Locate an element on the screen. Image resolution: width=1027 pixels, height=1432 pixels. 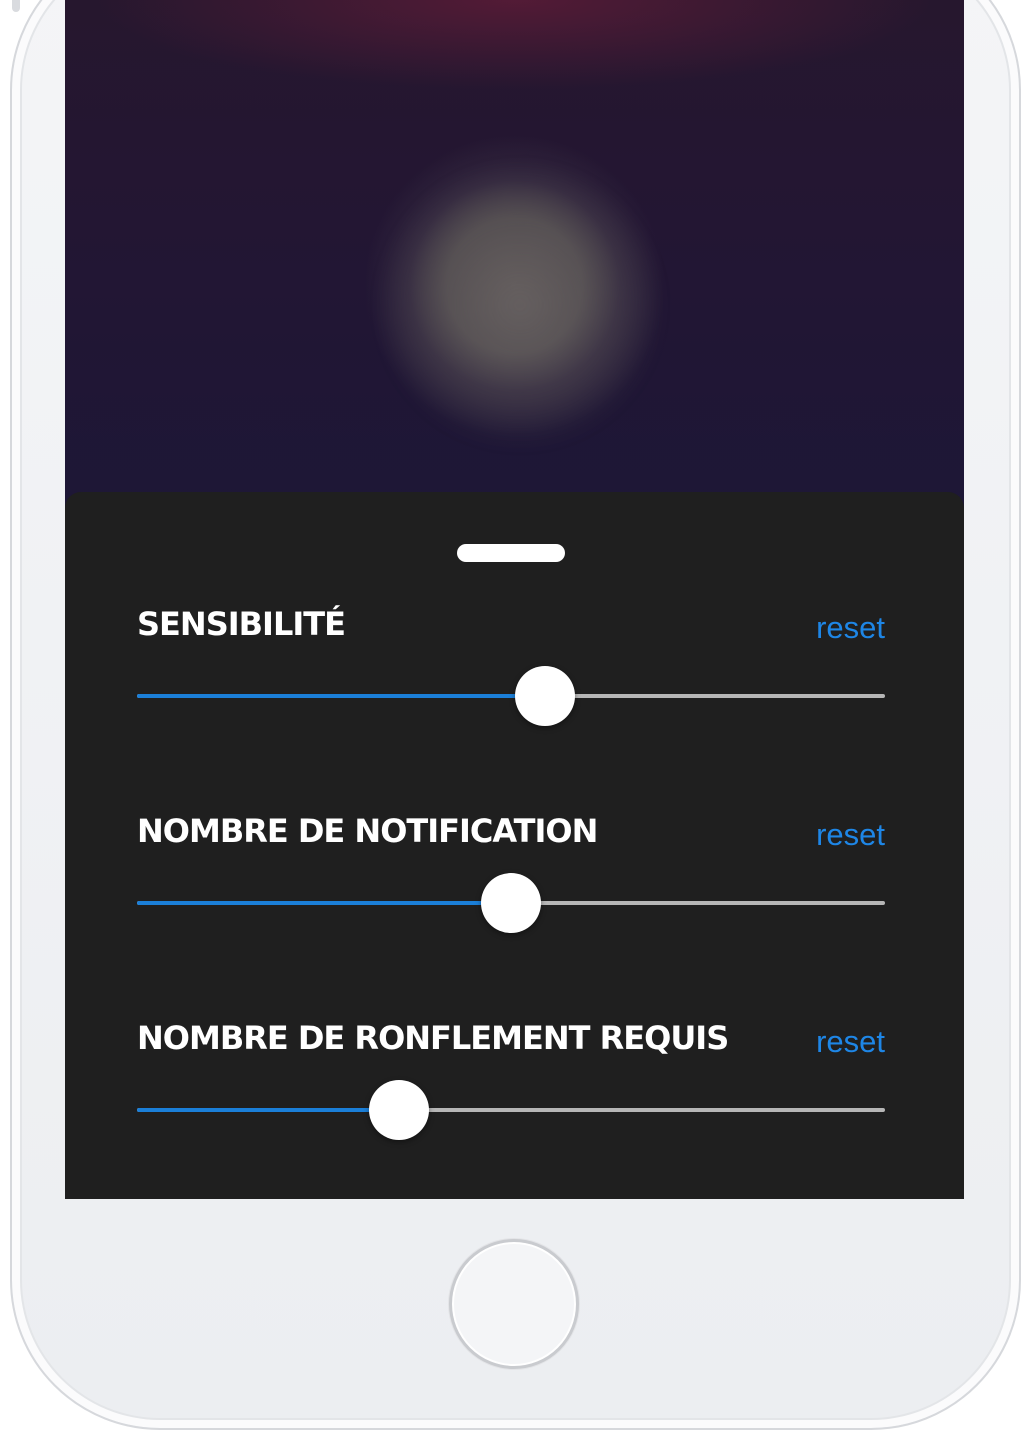
setting-title: NOMBRE DE NOTIFICATION is located at coordinates (367, 831).